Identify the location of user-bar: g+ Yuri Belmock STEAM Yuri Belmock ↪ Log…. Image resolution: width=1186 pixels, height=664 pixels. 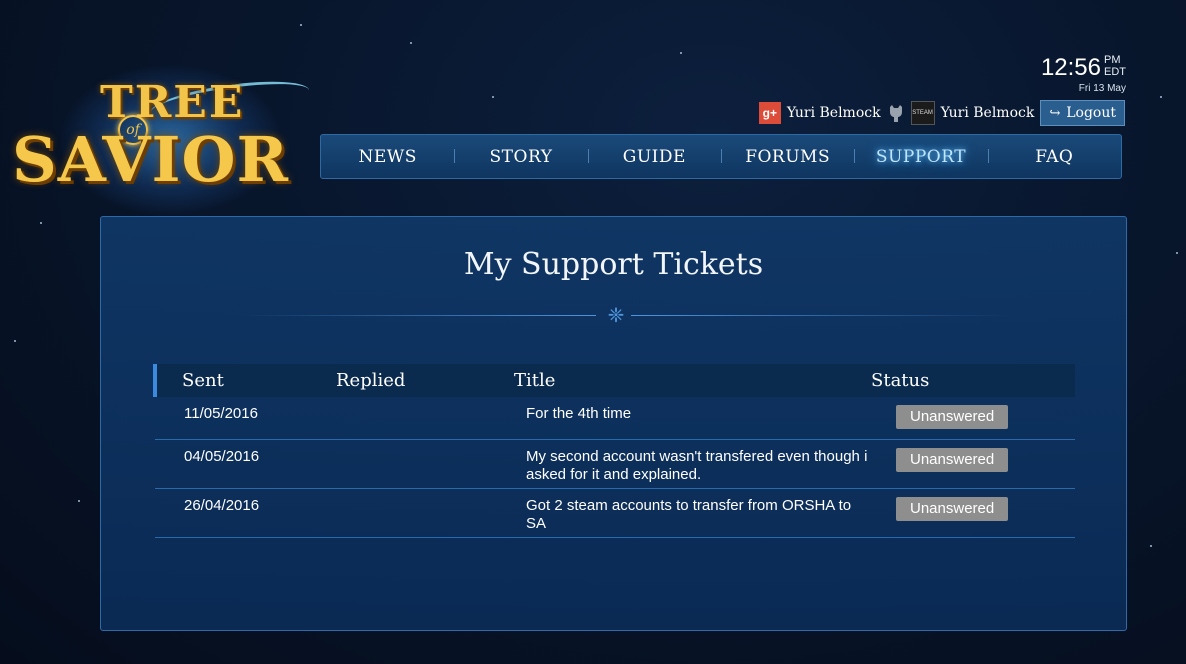
(941, 113).